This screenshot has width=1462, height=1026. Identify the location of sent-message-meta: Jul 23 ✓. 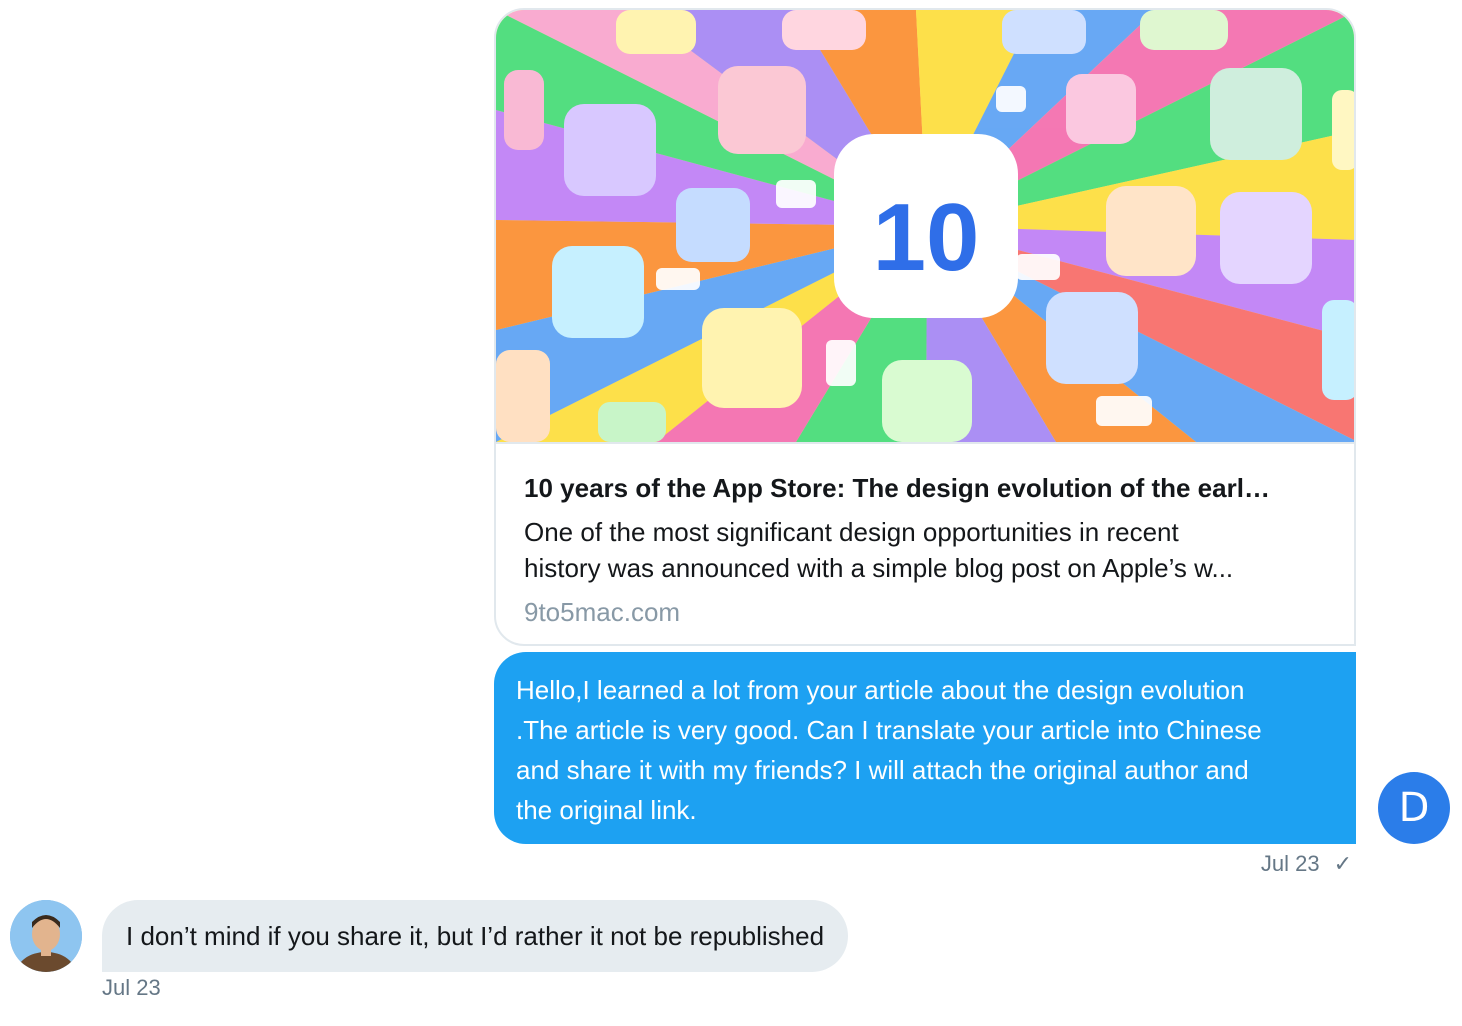
(1306, 864).